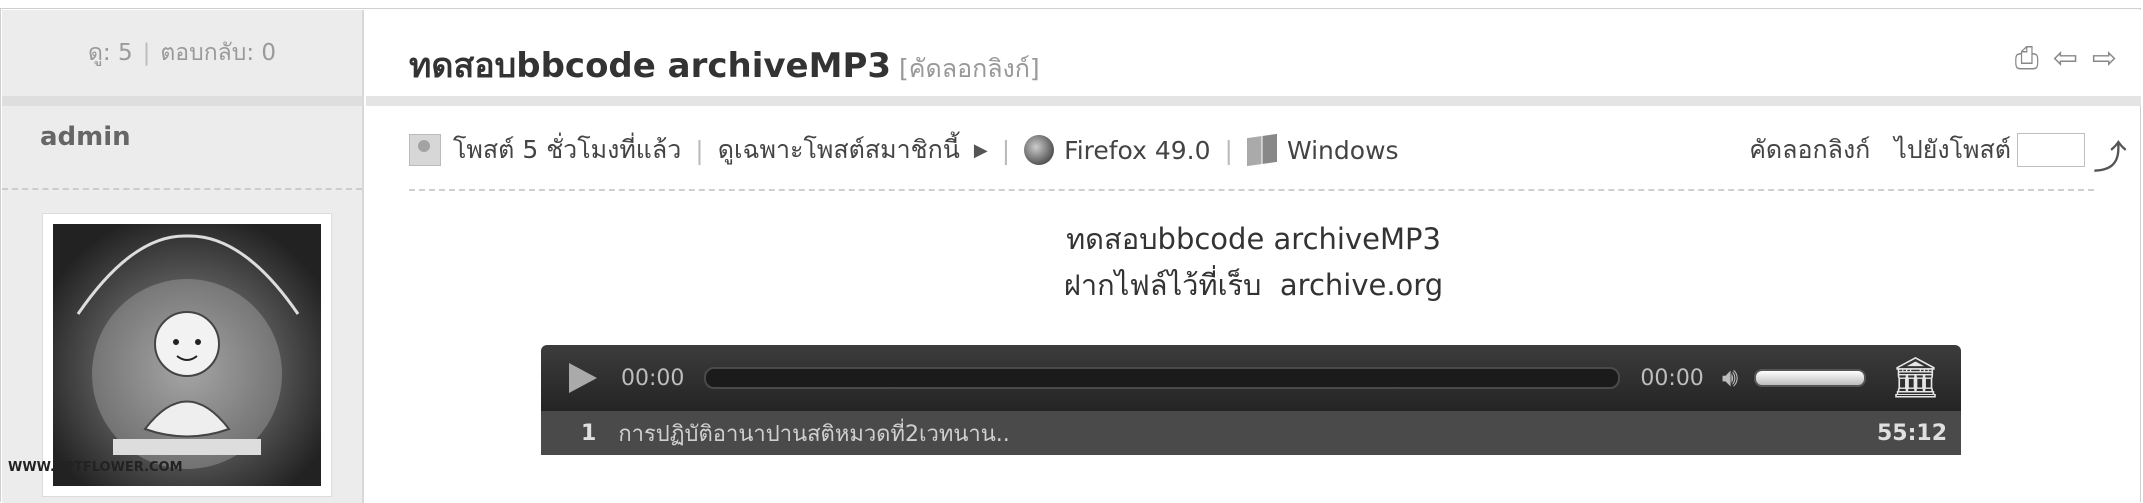 The width and height of the screenshot is (2143, 503). I want to click on avatar-image, so click(187, 355).